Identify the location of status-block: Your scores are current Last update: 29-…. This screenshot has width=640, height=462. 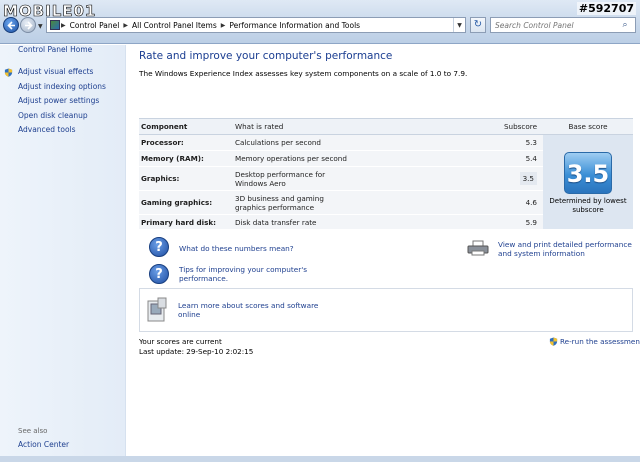
(196, 347).